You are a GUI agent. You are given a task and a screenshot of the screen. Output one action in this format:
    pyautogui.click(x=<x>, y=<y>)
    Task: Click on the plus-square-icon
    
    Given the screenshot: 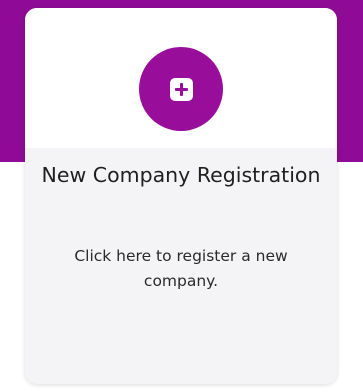 What is the action you would take?
    pyautogui.click(x=181, y=89)
    